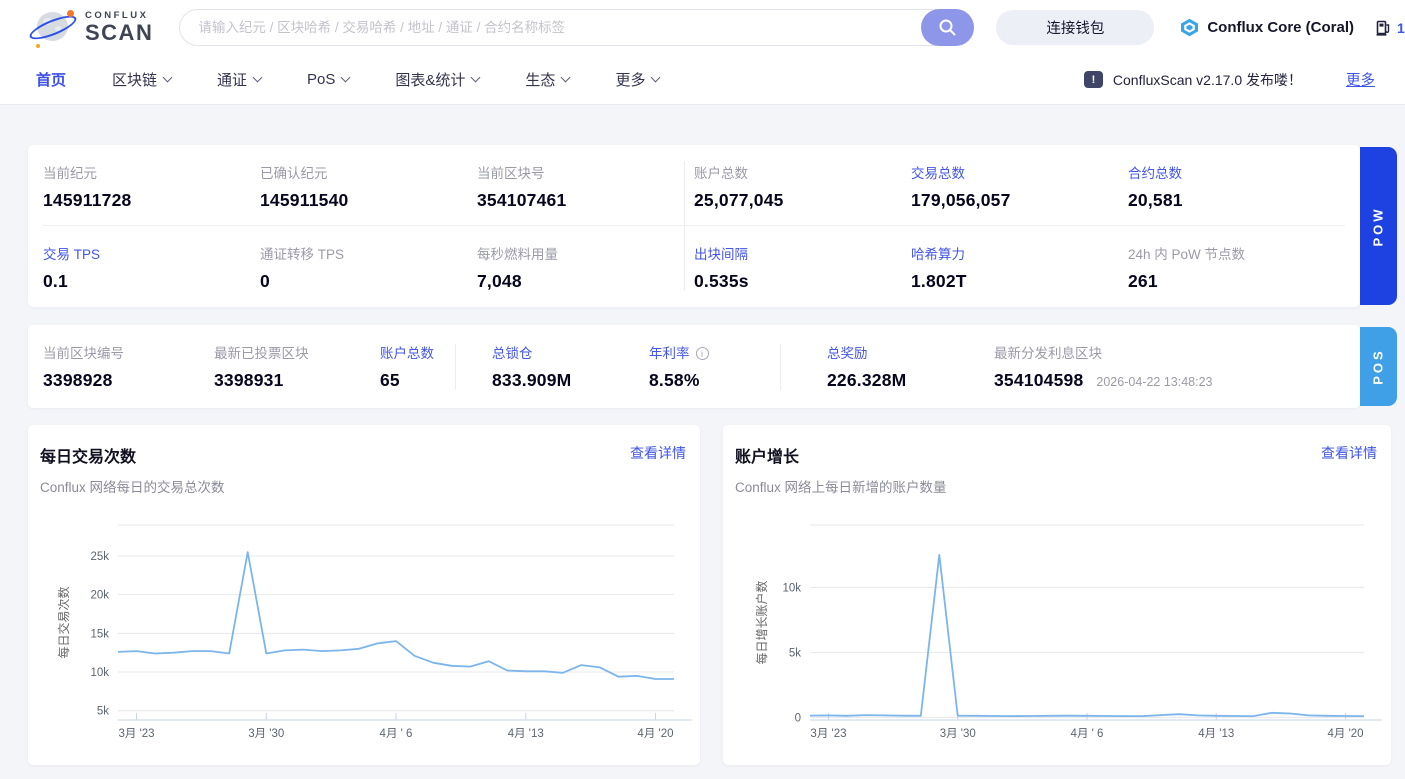  What do you see at coordinates (721, 281) in the screenshot?
I see `stat-value: 0.535s` at bounding box center [721, 281].